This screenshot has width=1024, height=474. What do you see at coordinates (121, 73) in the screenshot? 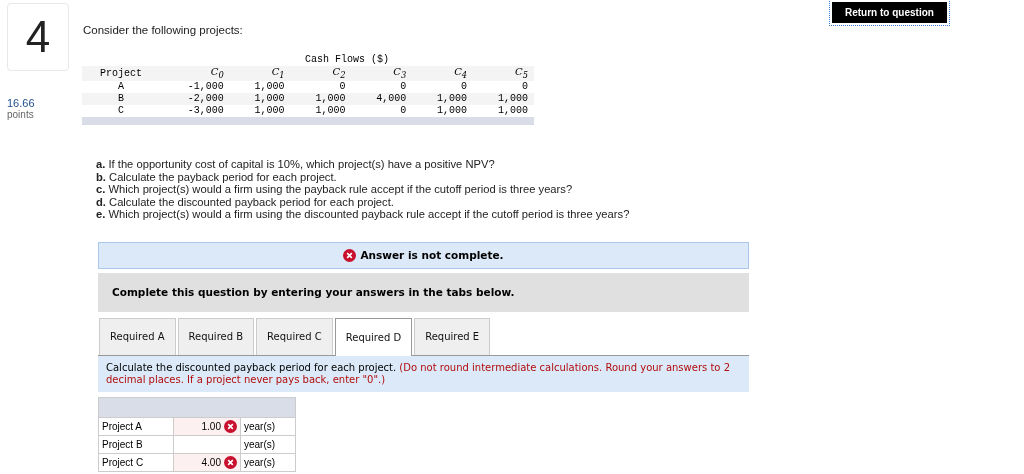
I see `column-header: Project` at bounding box center [121, 73].